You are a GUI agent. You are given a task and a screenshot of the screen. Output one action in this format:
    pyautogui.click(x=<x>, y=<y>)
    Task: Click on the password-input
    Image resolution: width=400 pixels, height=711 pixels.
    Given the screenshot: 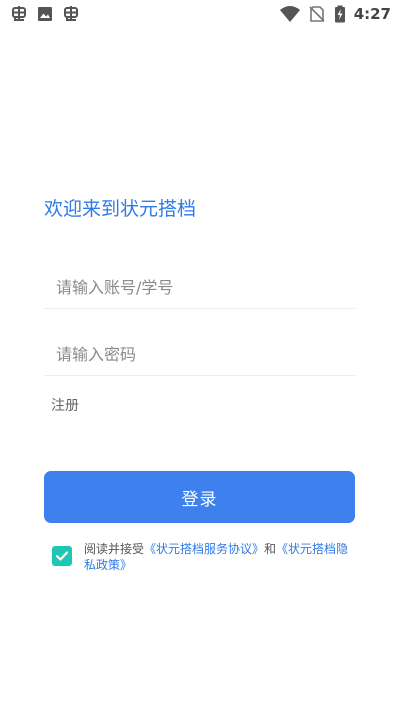 What is the action you would take?
    pyautogui.click(x=199, y=355)
    